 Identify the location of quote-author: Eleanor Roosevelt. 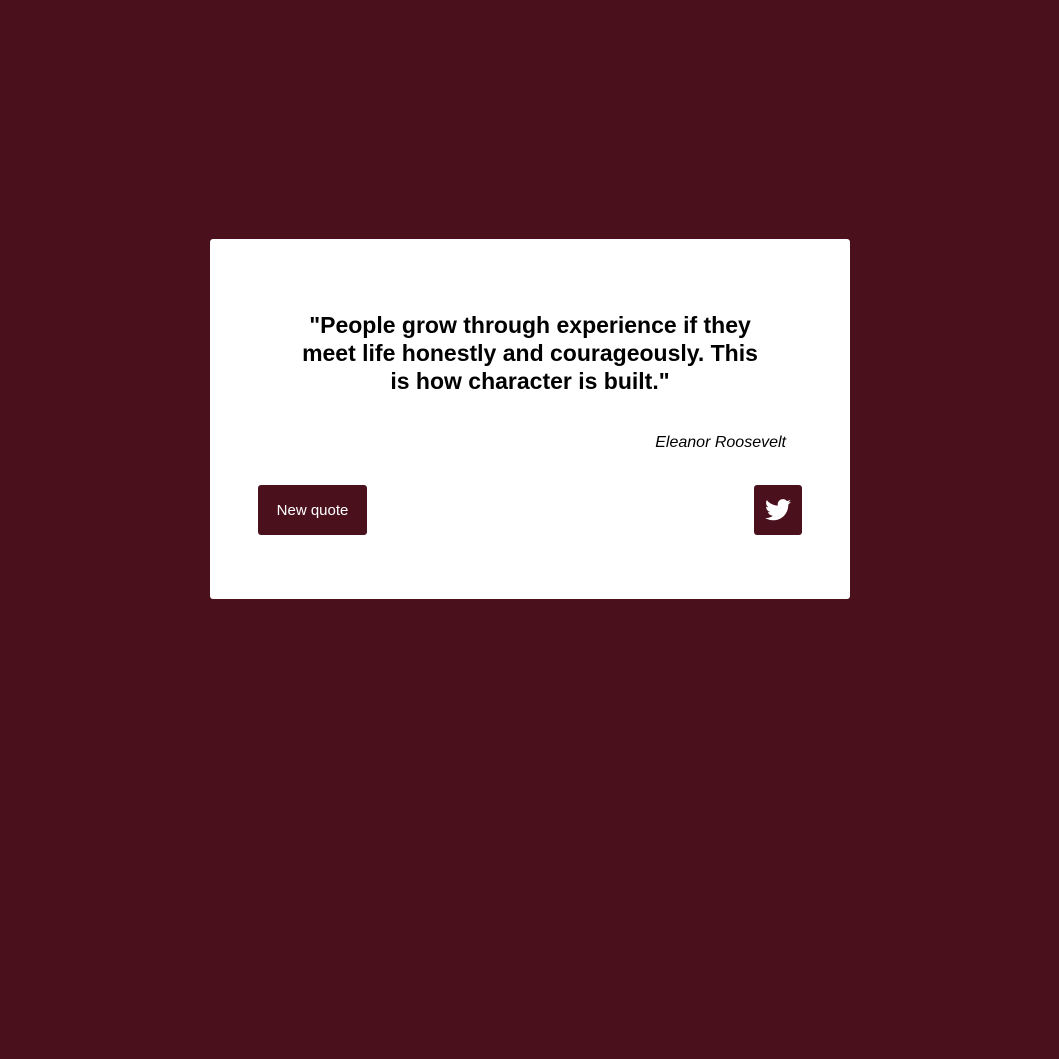
(720, 442).